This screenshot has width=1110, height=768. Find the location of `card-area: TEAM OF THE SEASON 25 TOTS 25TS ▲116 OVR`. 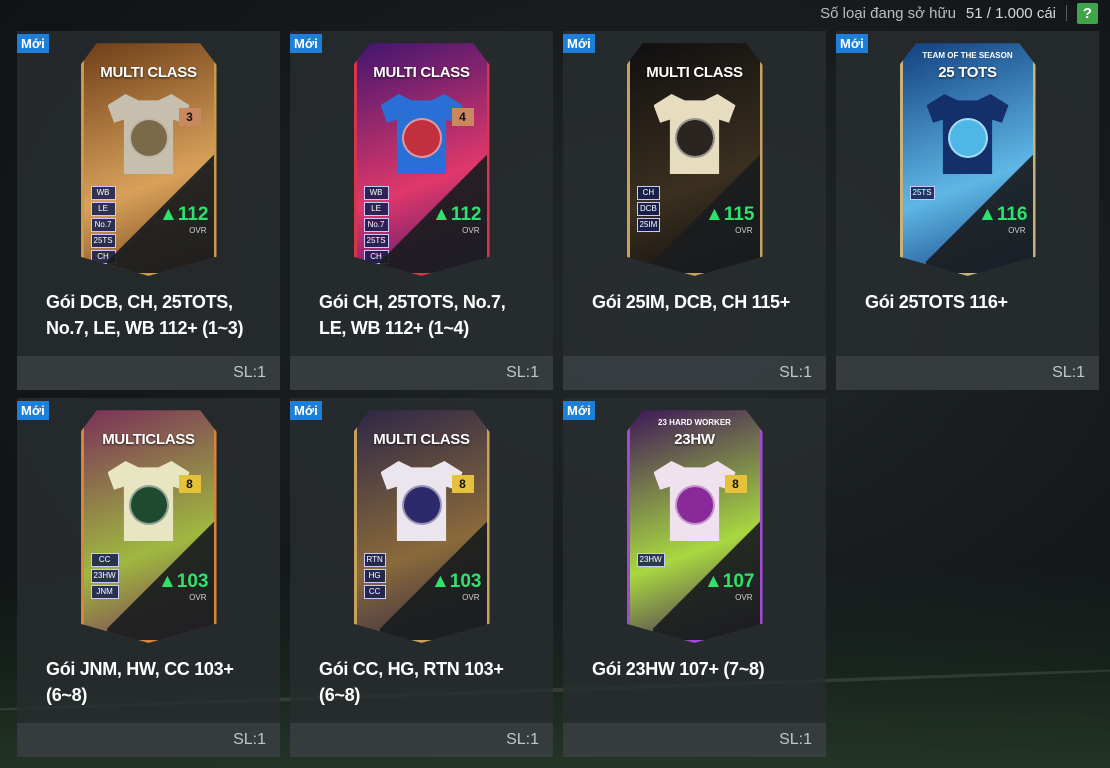

card-area: TEAM OF THE SEASON 25 TOTS 25TS ▲116 OVR is located at coordinates (967, 156).